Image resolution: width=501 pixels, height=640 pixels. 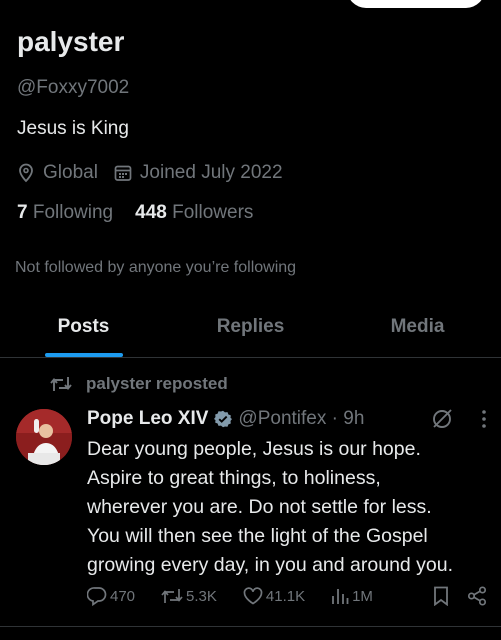 I want to click on post-header: Pope Leo XIV @Pontifex · 9h, so click(x=287, y=419).